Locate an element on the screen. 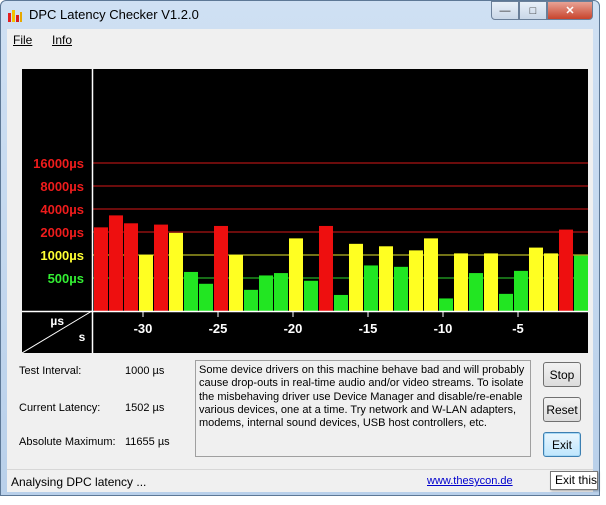  y-tick-label: 16000µs is located at coordinates (58, 163).